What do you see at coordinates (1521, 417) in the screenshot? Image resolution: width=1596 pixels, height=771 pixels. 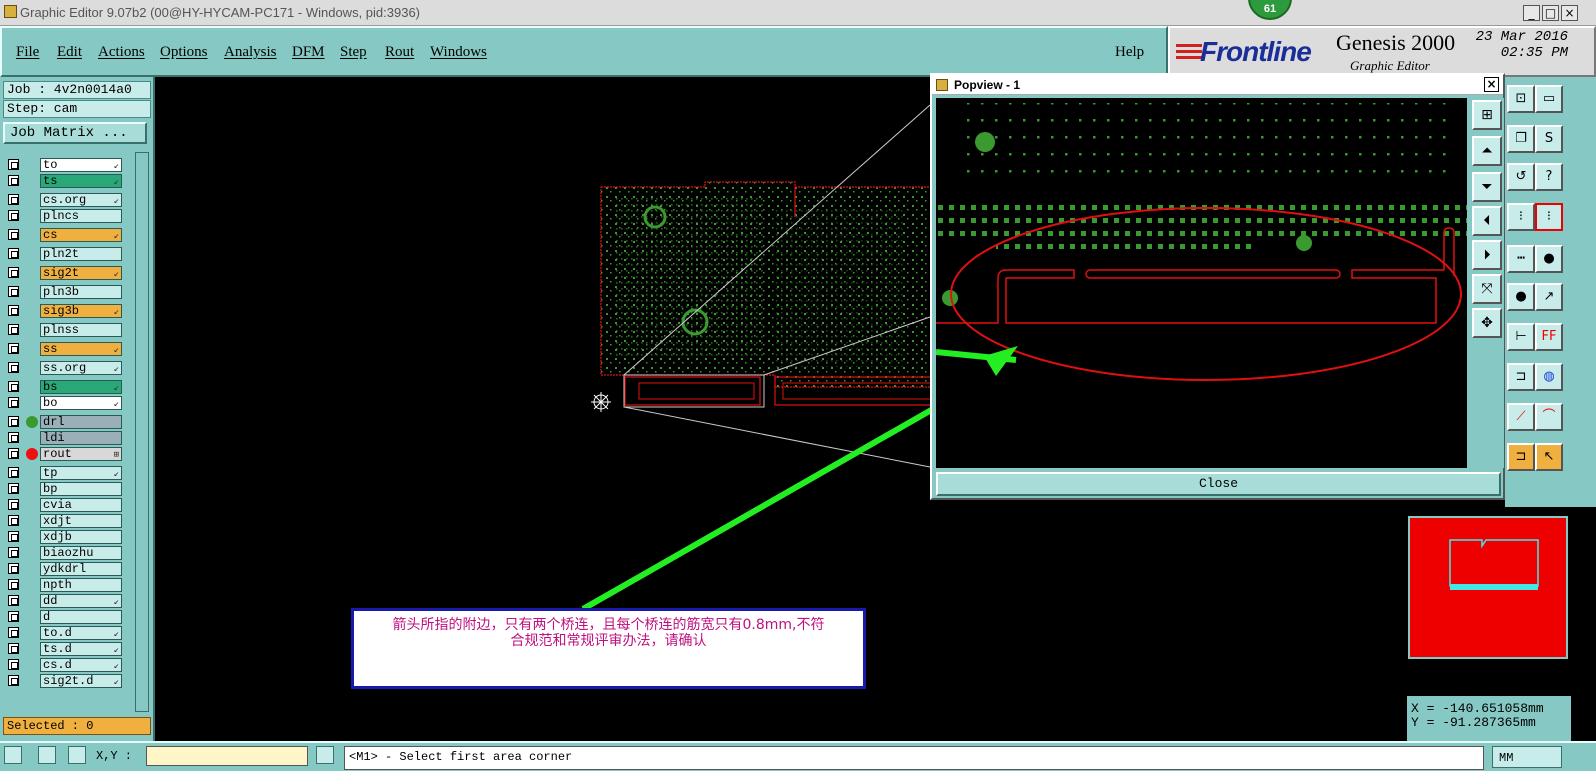 I see `tool-measure-icon: ⟋` at bounding box center [1521, 417].